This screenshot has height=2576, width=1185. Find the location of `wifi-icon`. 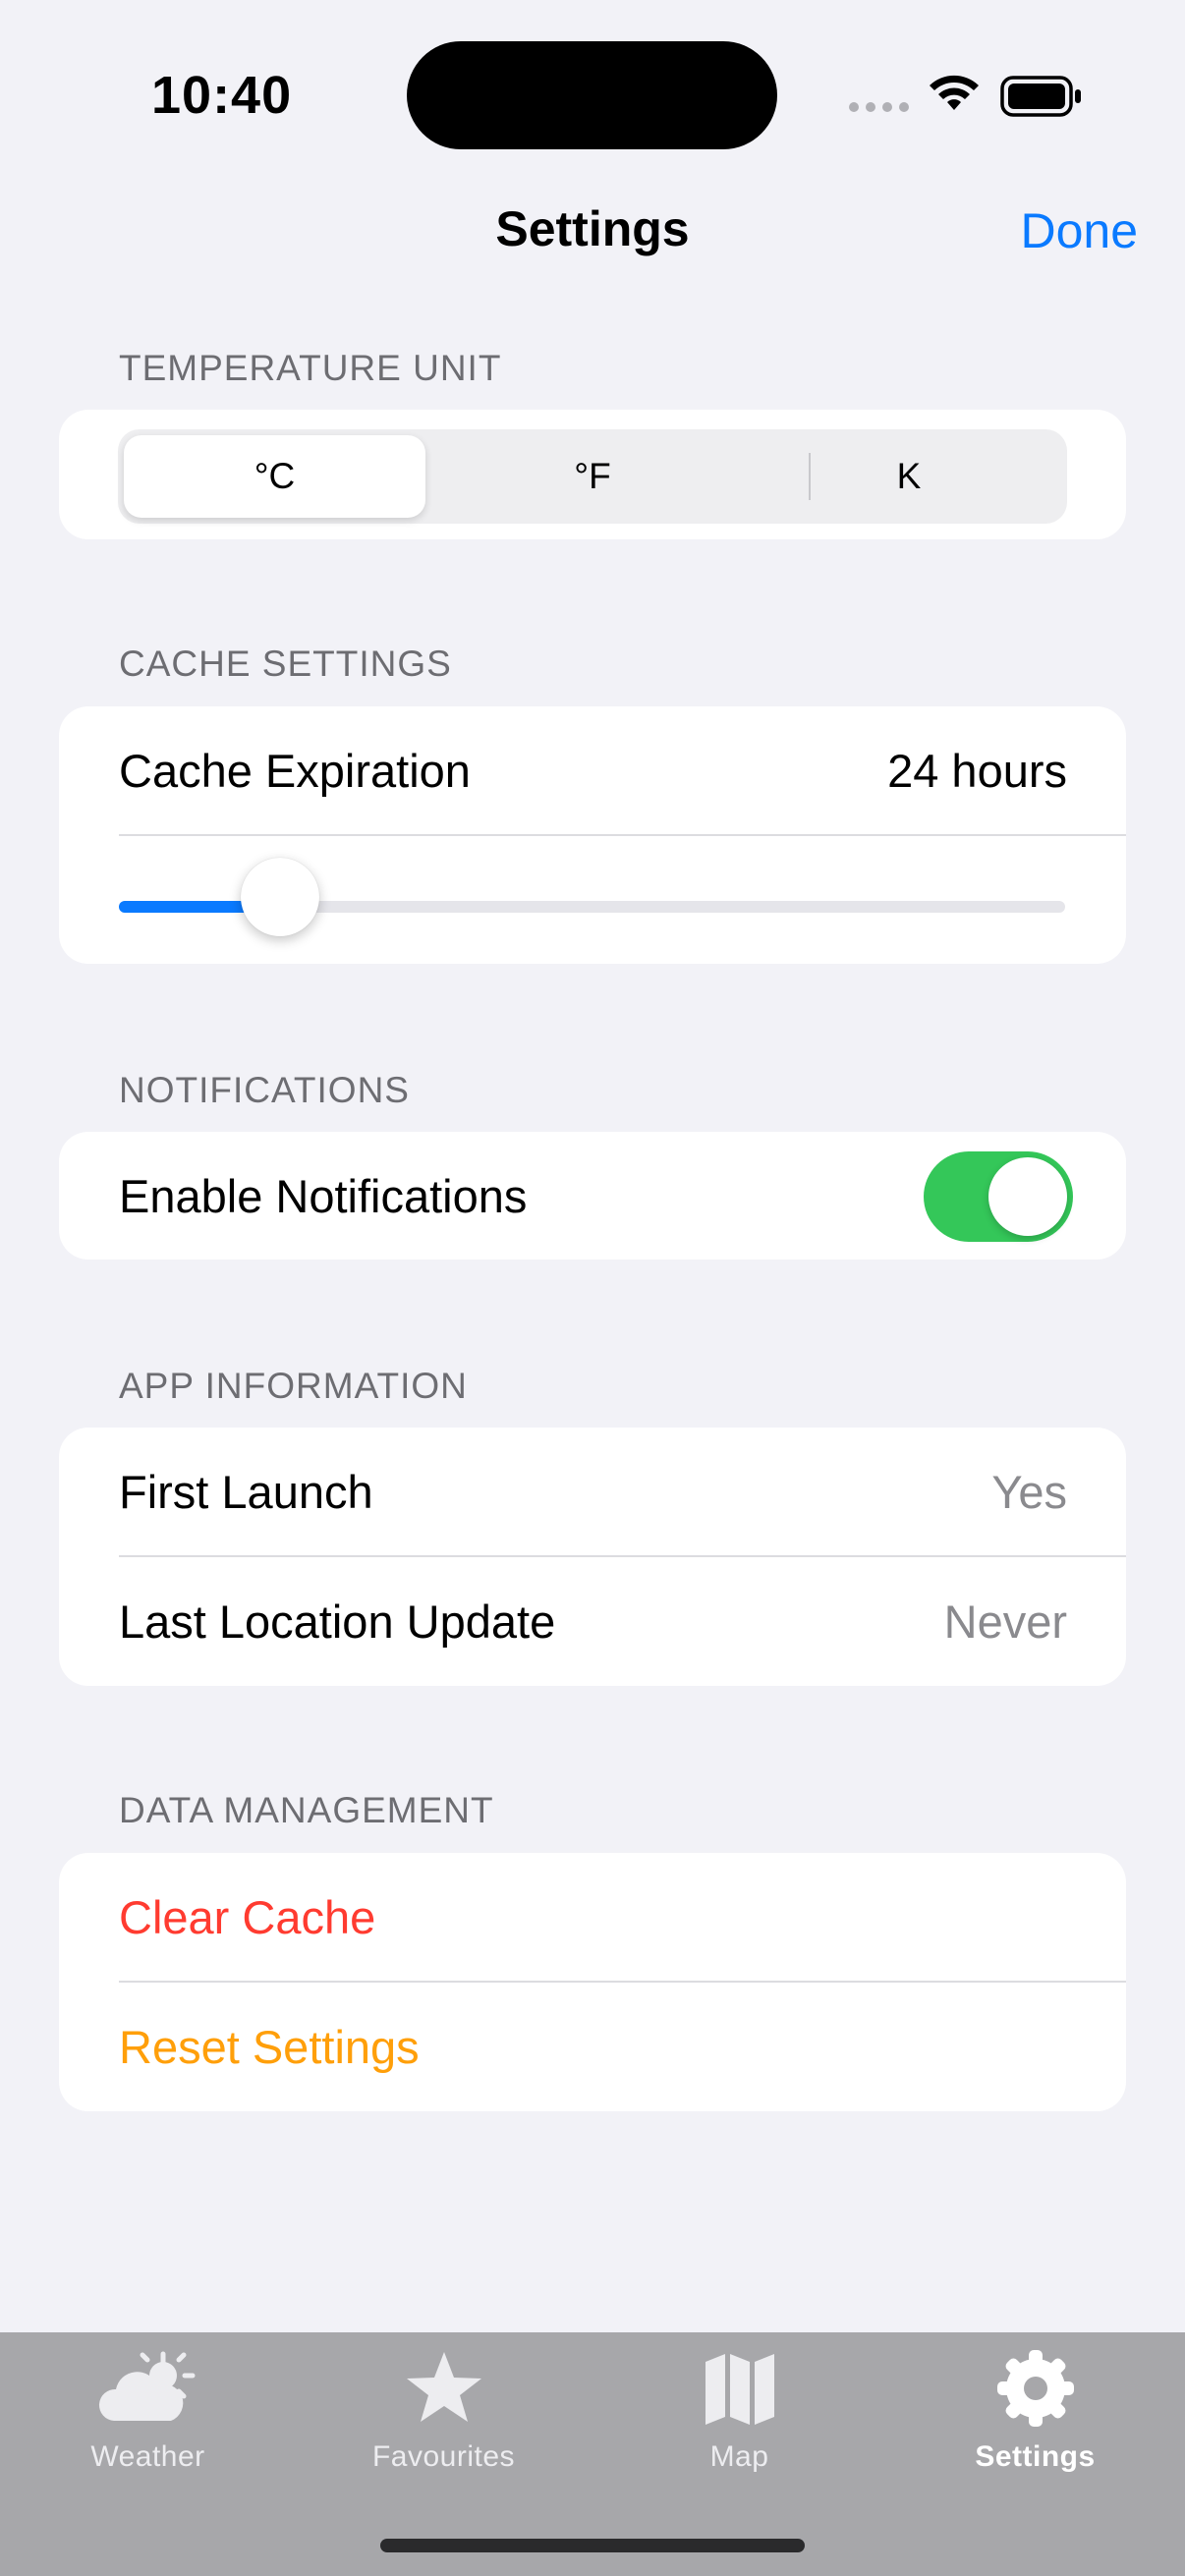

wifi-icon is located at coordinates (955, 92).